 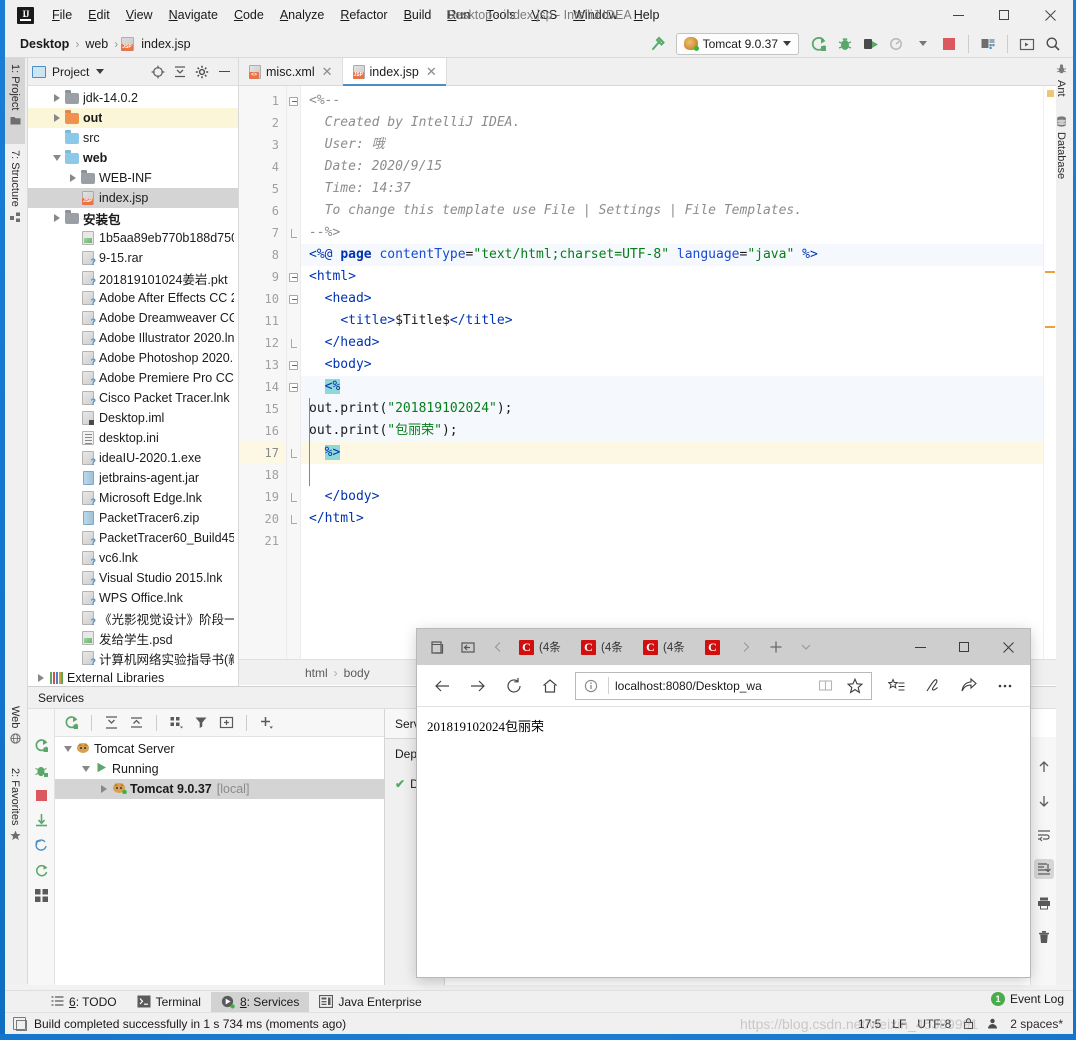 What do you see at coordinates (133, 218) in the screenshot?
I see `project-tree-row: 安装包` at bounding box center [133, 218].